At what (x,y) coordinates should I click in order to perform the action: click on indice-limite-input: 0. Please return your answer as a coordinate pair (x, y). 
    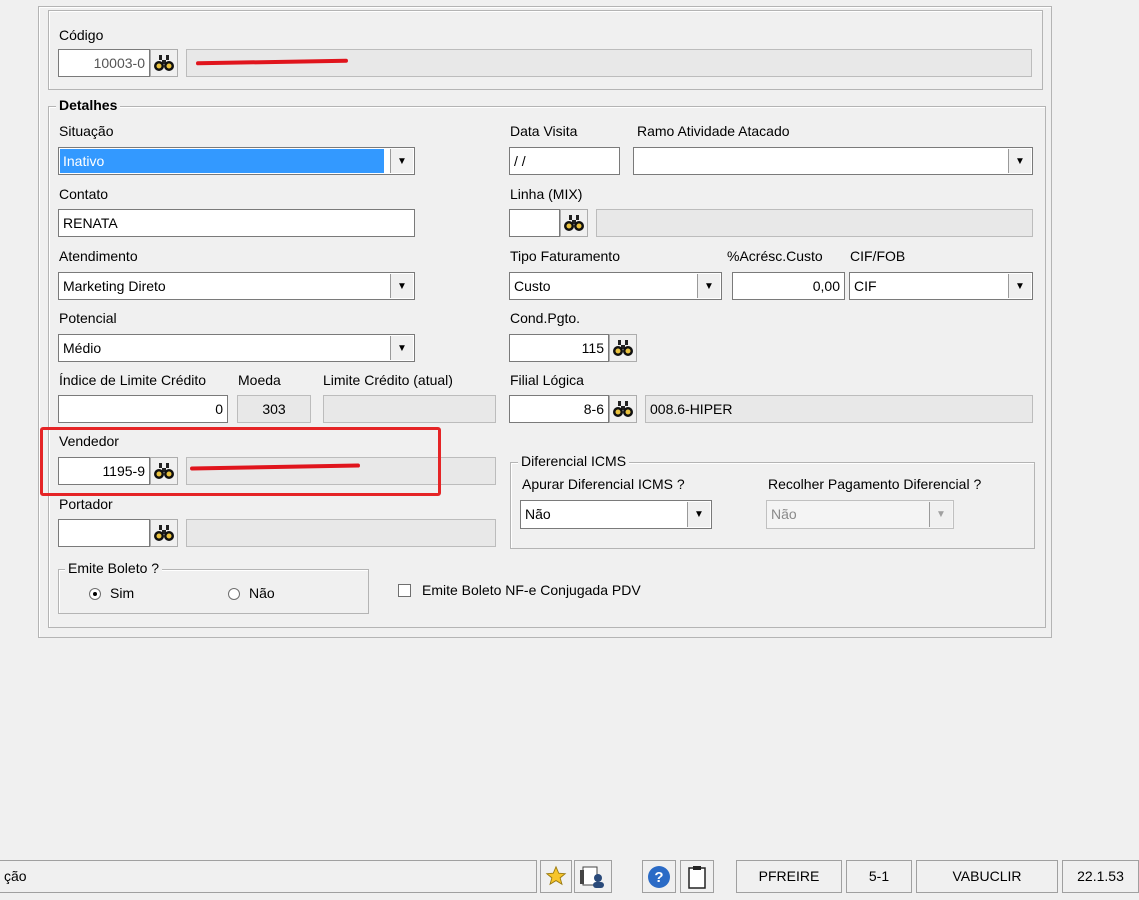
    Looking at the image, I should click on (143, 409).